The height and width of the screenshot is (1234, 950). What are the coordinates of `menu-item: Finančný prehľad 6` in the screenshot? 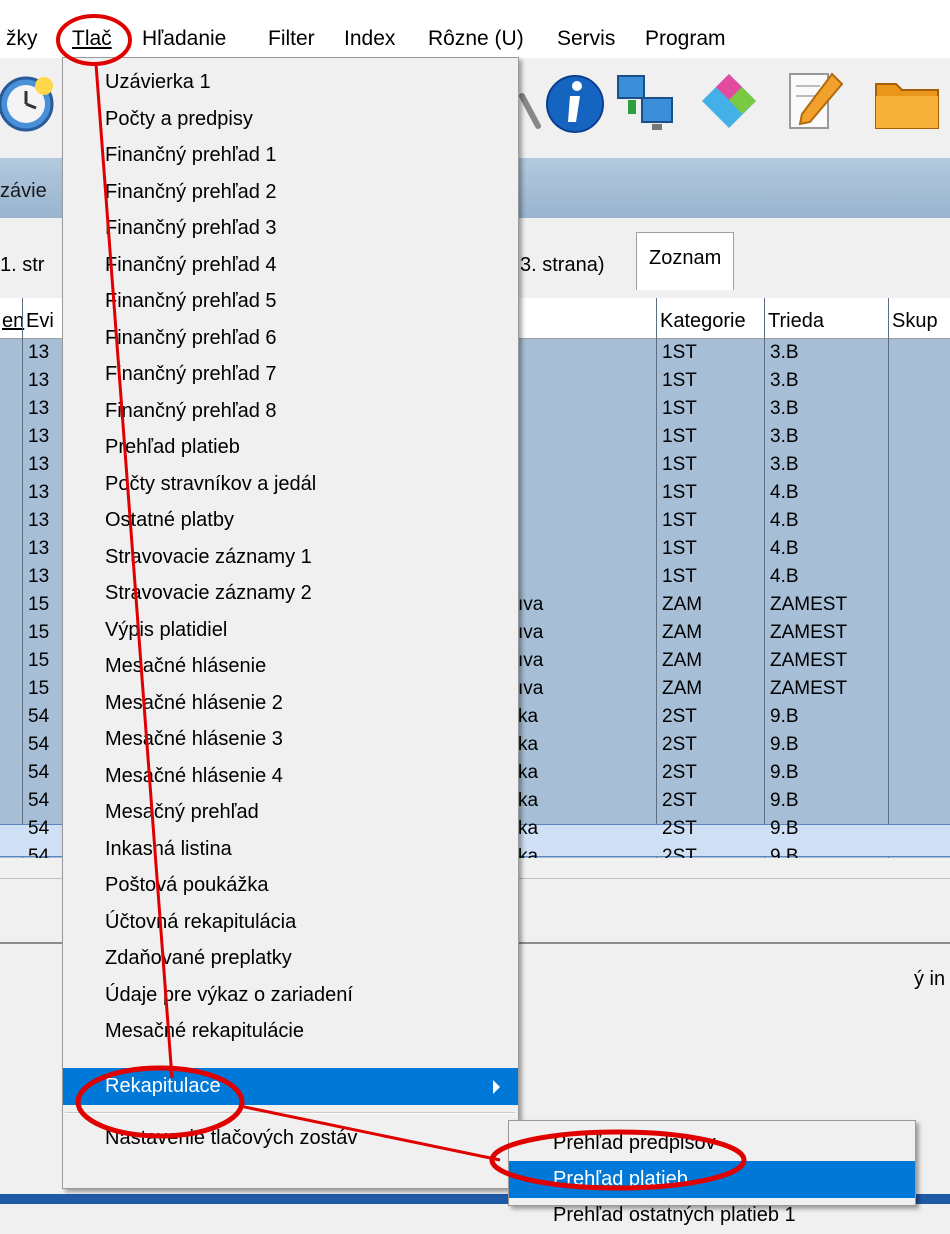 It's located at (290, 338).